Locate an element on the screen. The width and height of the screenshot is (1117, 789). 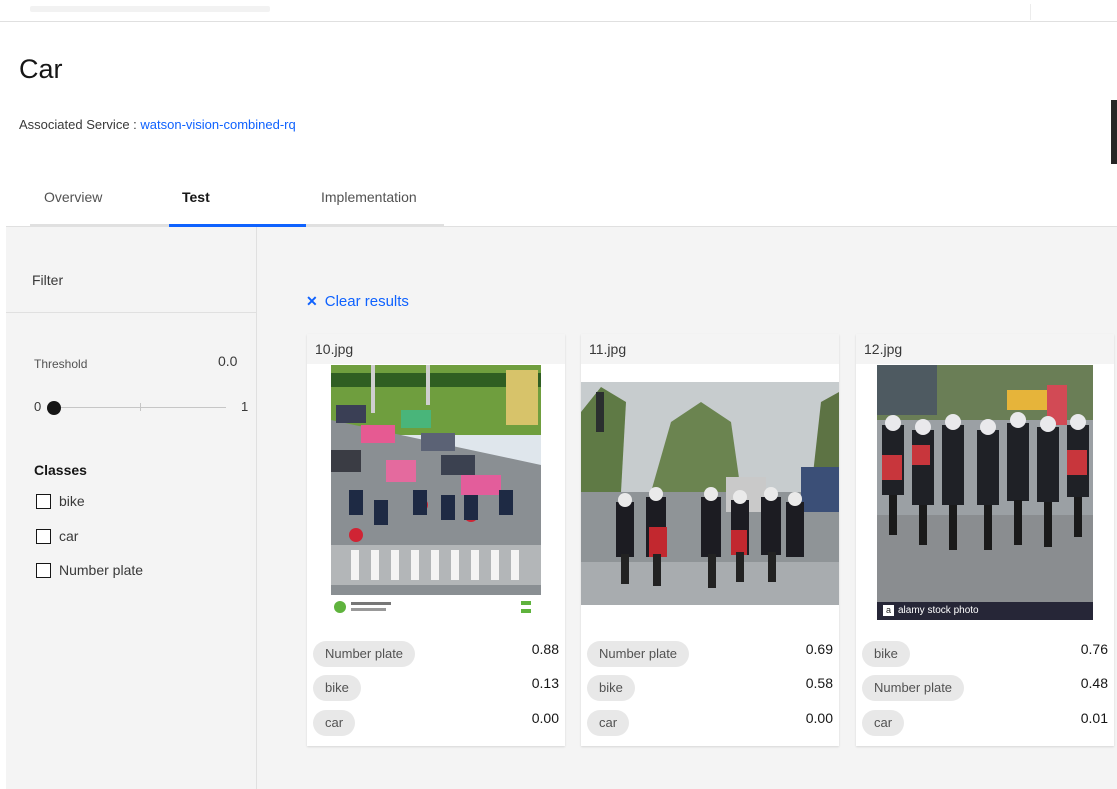
traffic-photo-intersection is located at coordinates (436, 492).